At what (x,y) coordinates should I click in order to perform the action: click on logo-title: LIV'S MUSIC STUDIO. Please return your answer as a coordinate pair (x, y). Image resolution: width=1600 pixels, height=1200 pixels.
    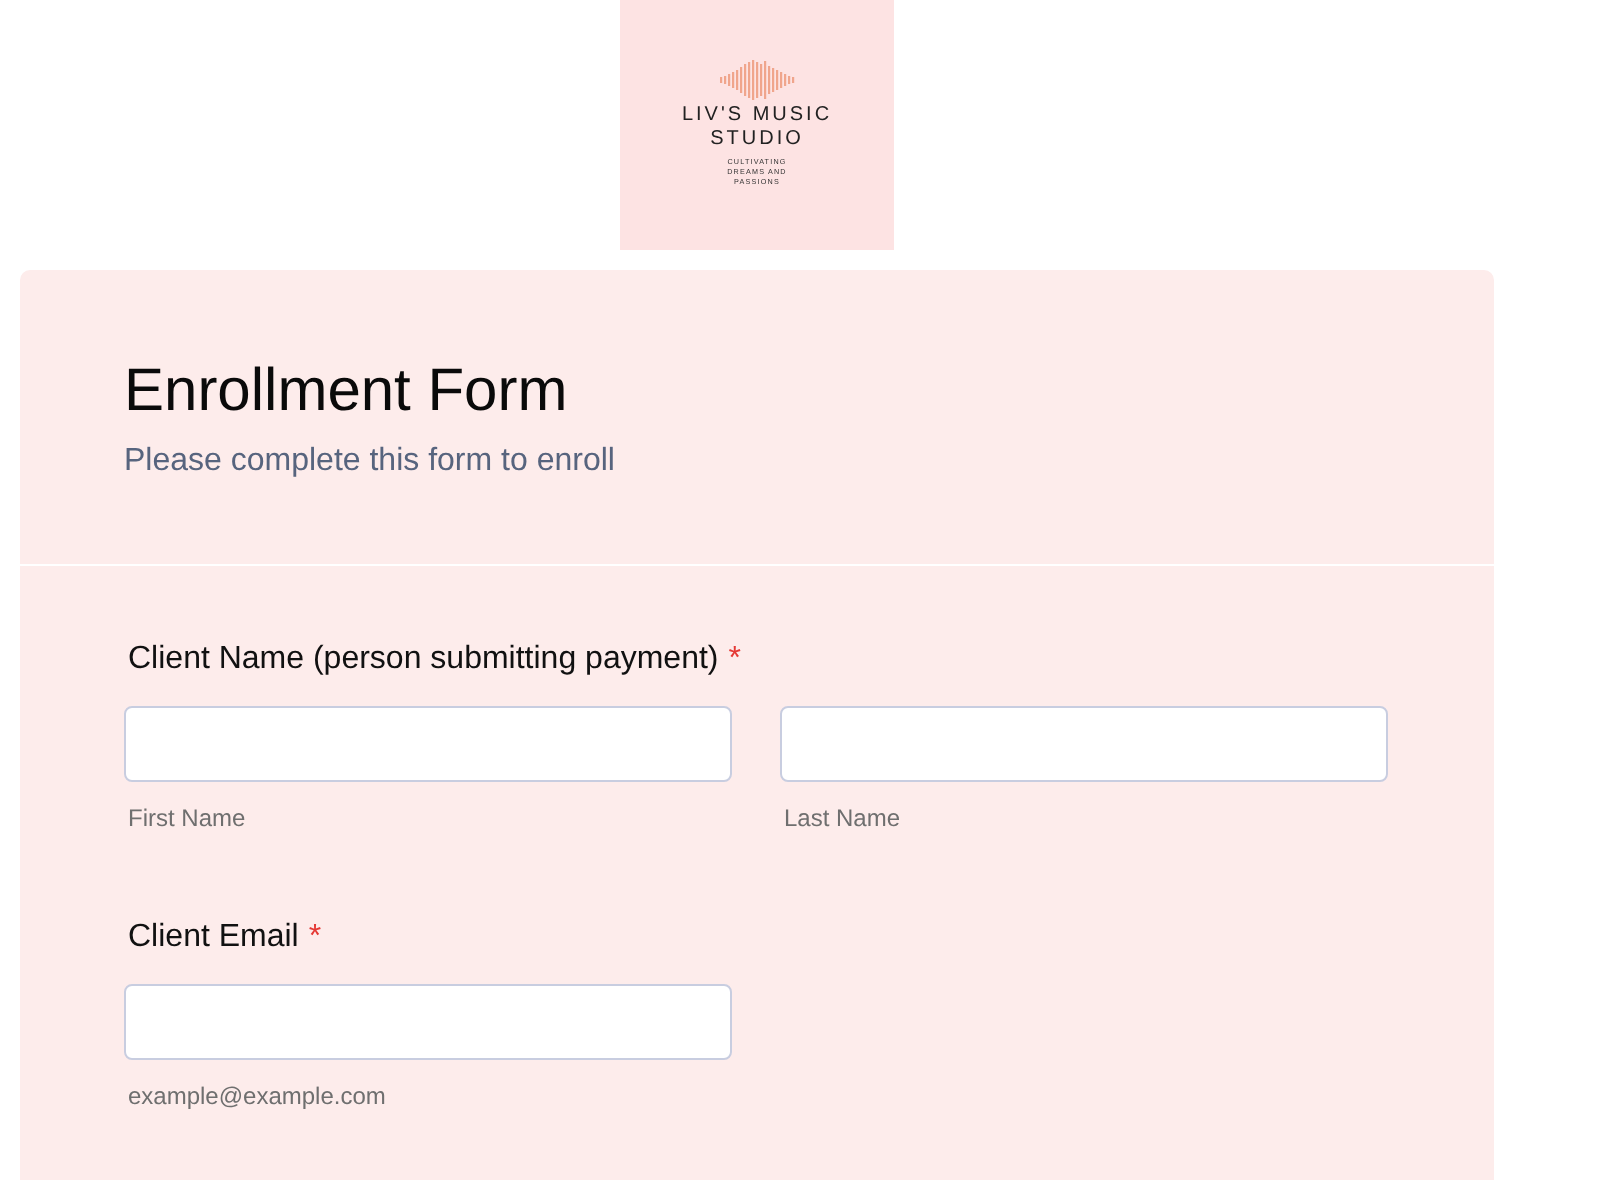
    Looking at the image, I should click on (757, 128).